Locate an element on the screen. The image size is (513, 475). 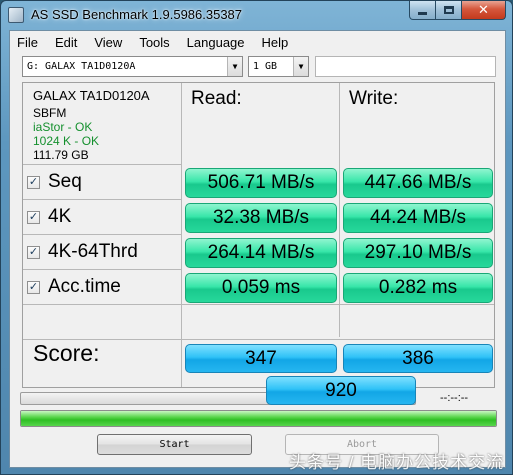
close-icon: ✕ is located at coordinates (483, 9).